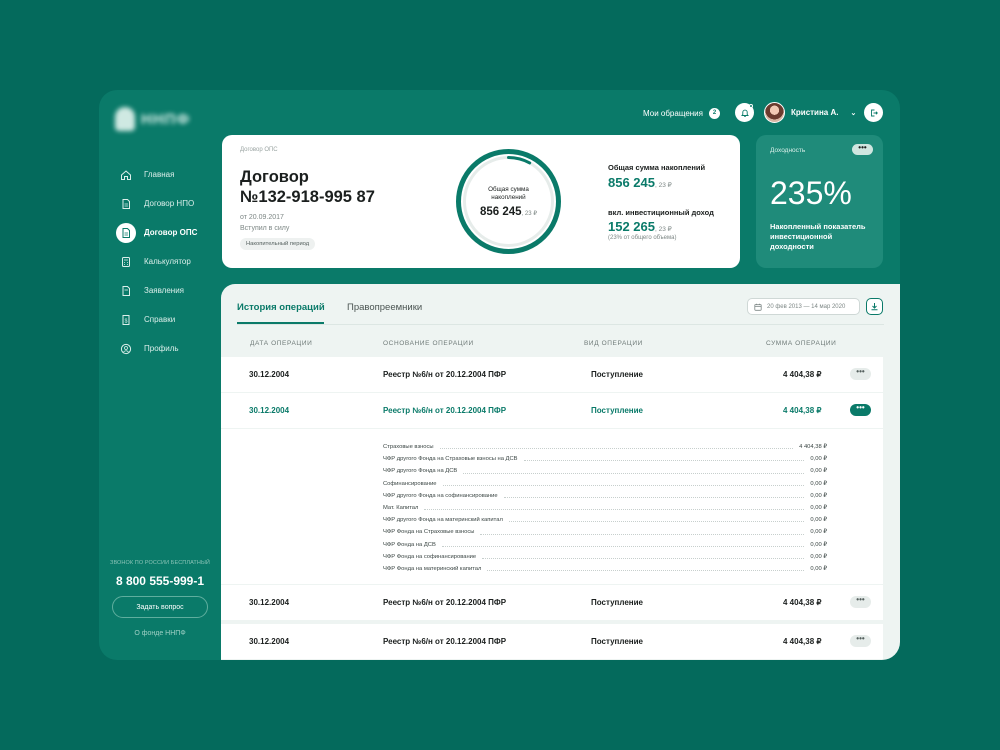 The width and height of the screenshot is (1000, 750). What do you see at coordinates (605, 532) in the screenshot?
I see `detail-line: ЧФР Фонда на Страховые взносы 0,00 ₽` at bounding box center [605, 532].